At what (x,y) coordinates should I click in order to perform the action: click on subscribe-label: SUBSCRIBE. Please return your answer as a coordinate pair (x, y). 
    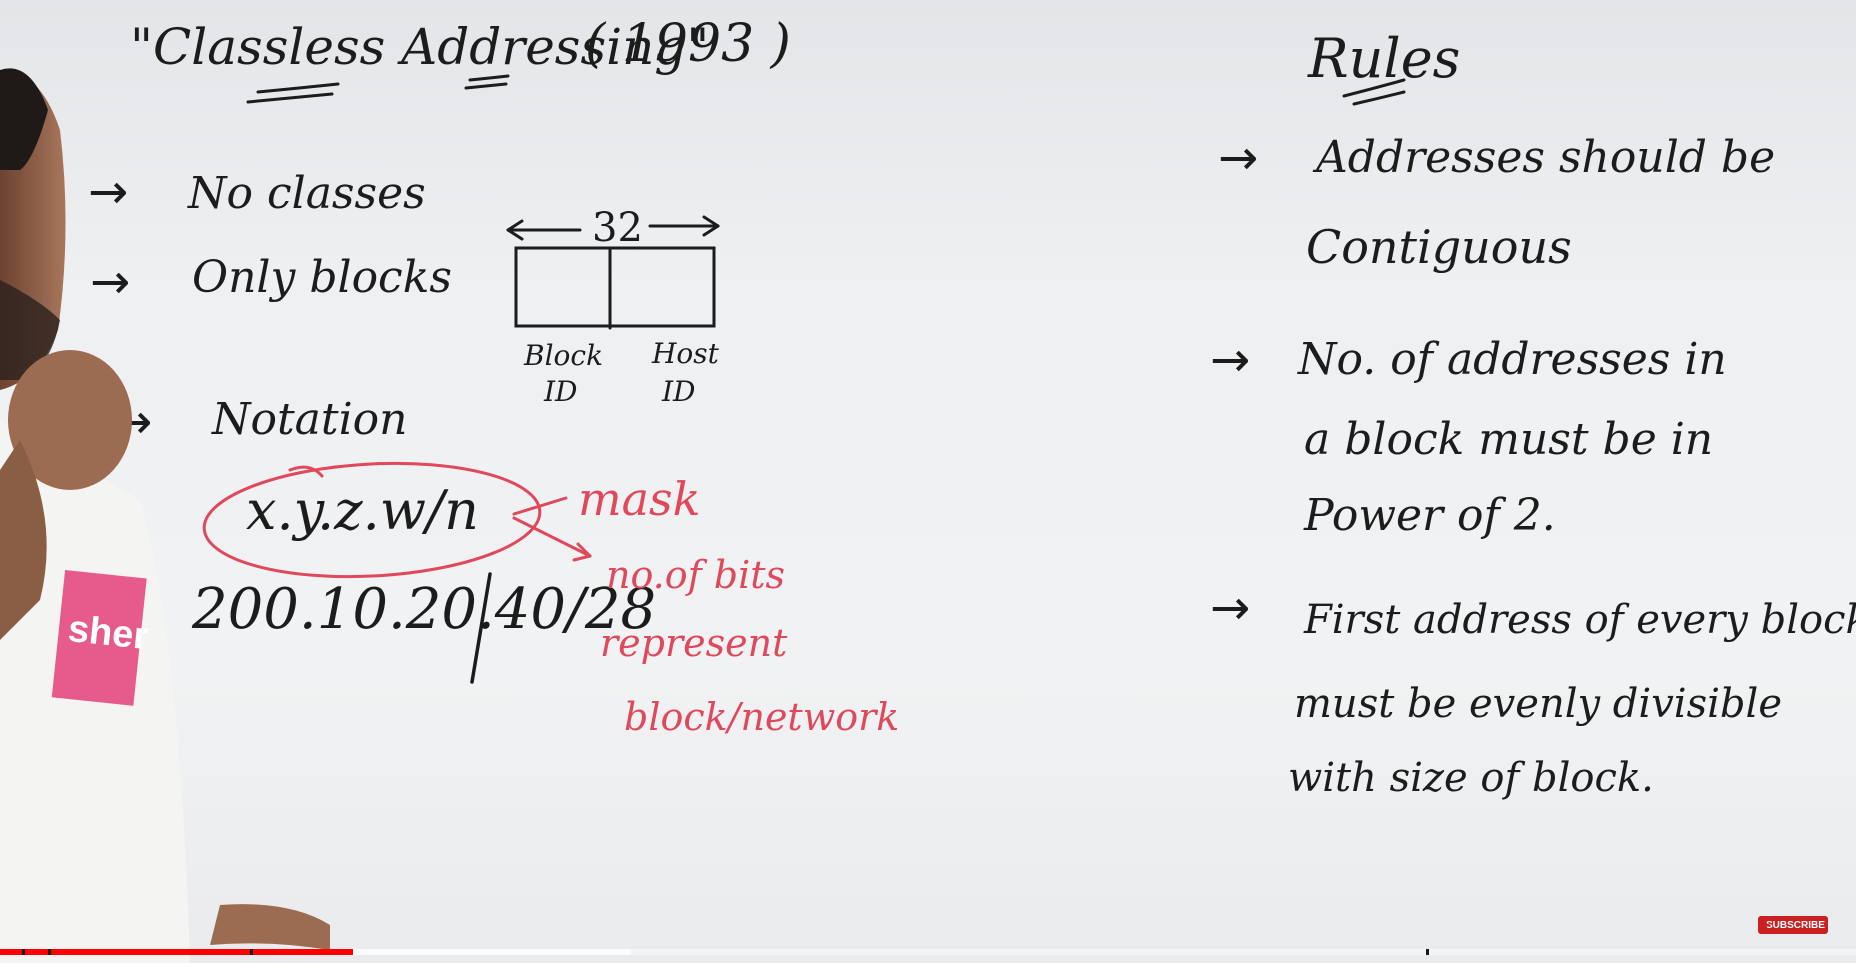
    Looking at the image, I should click on (1795, 925).